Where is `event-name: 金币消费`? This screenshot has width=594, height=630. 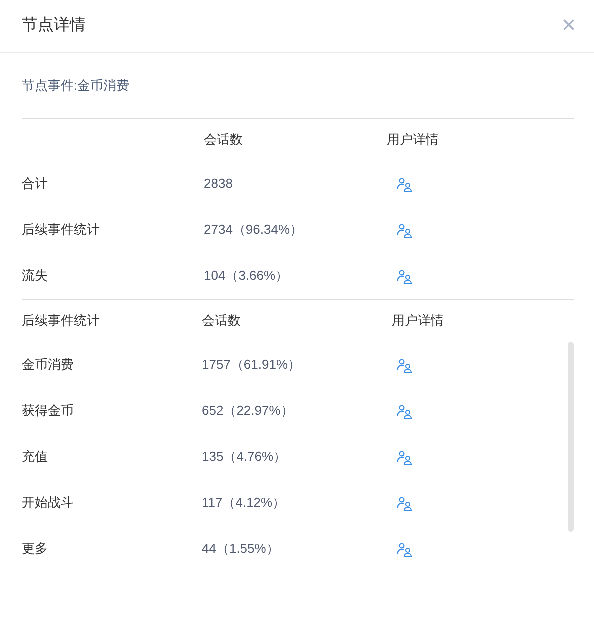 event-name: 金币消费 is located at coordinates (48, 364).